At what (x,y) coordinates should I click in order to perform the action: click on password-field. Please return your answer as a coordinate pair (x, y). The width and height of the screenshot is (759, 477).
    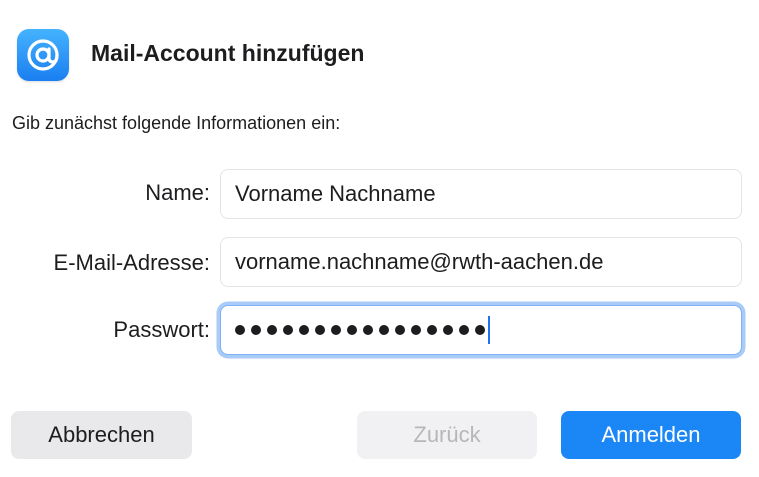
    Looking at the image, I should click on (481, 330).